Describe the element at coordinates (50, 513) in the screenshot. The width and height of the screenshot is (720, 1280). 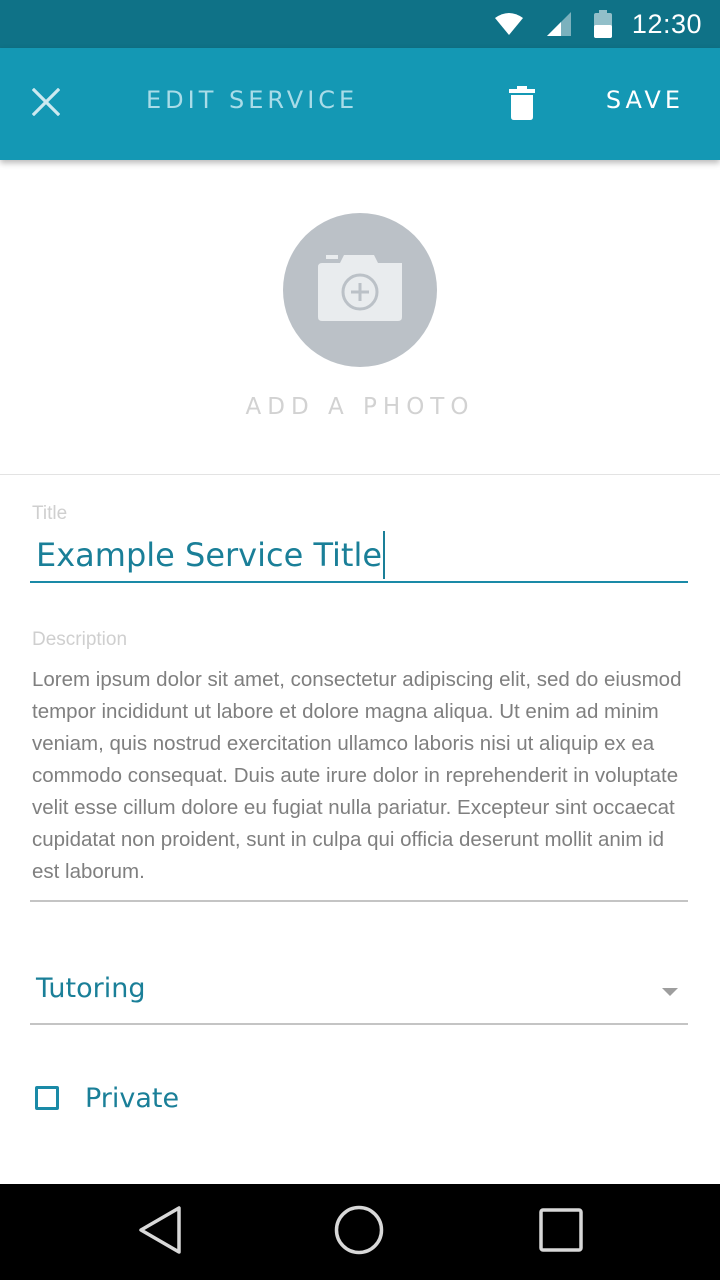
I see `title-label: Title` at that location.